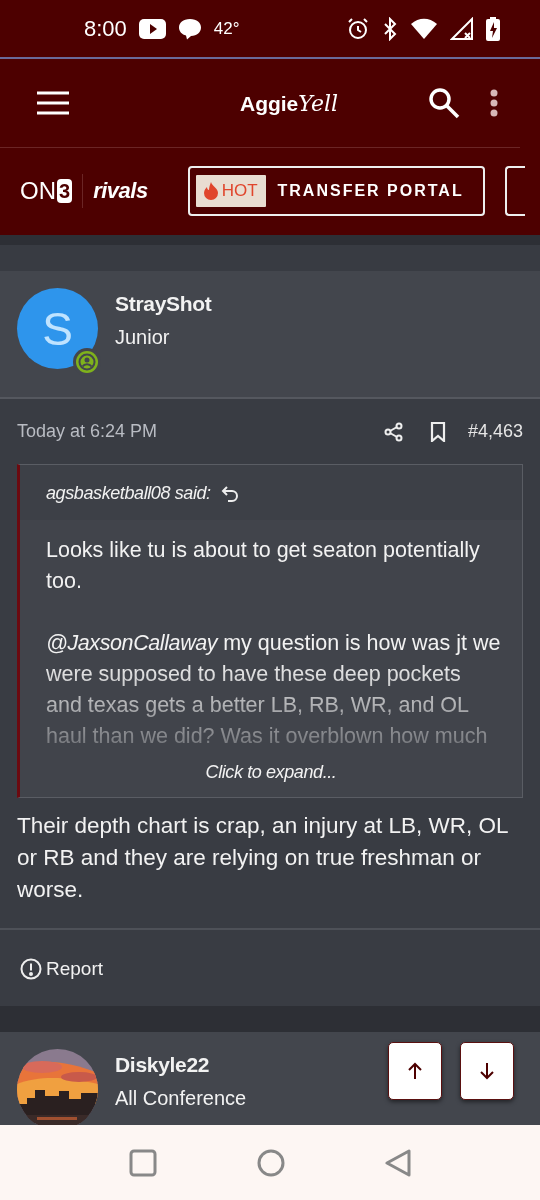 This screenshot has height=1200, width=540. Describe the element at coordinates (53, 103) in the screenshot. I see `menu-icon` at that location.